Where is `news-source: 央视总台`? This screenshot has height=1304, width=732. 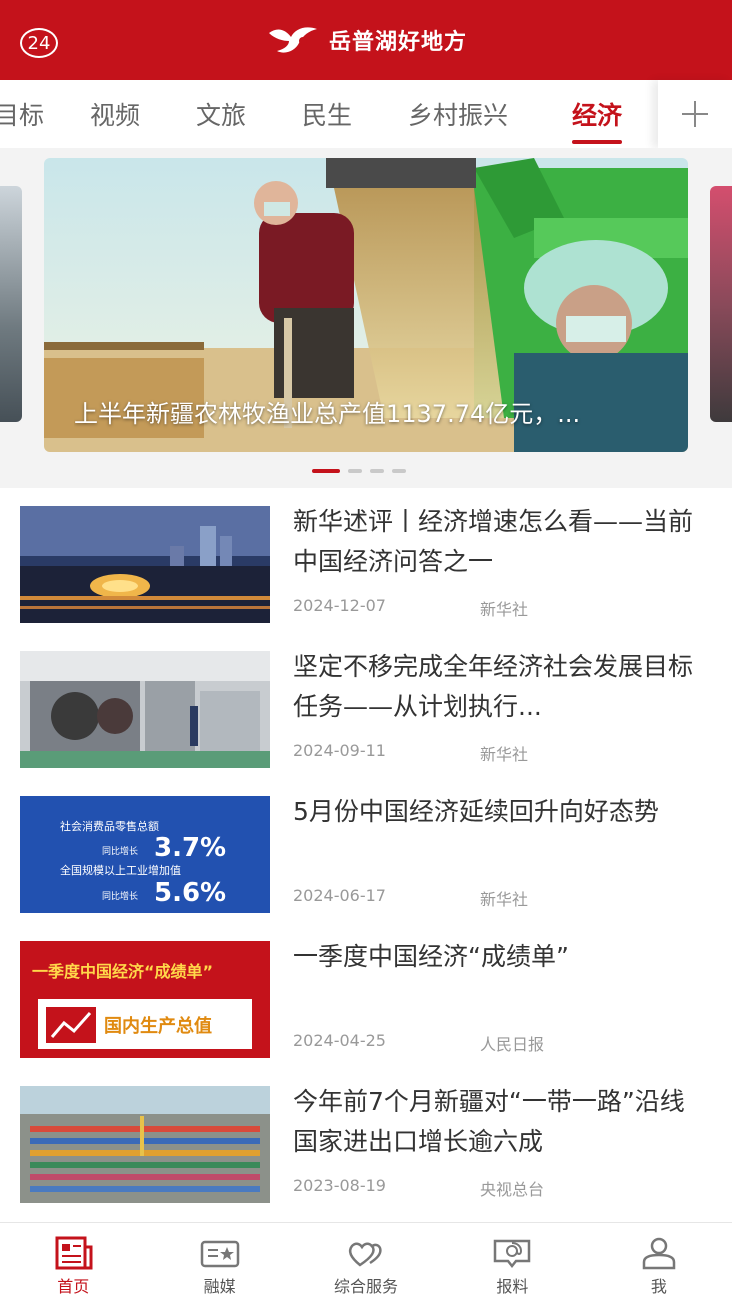
news-source: 央视总台 is located at coordinates (512, 1189).